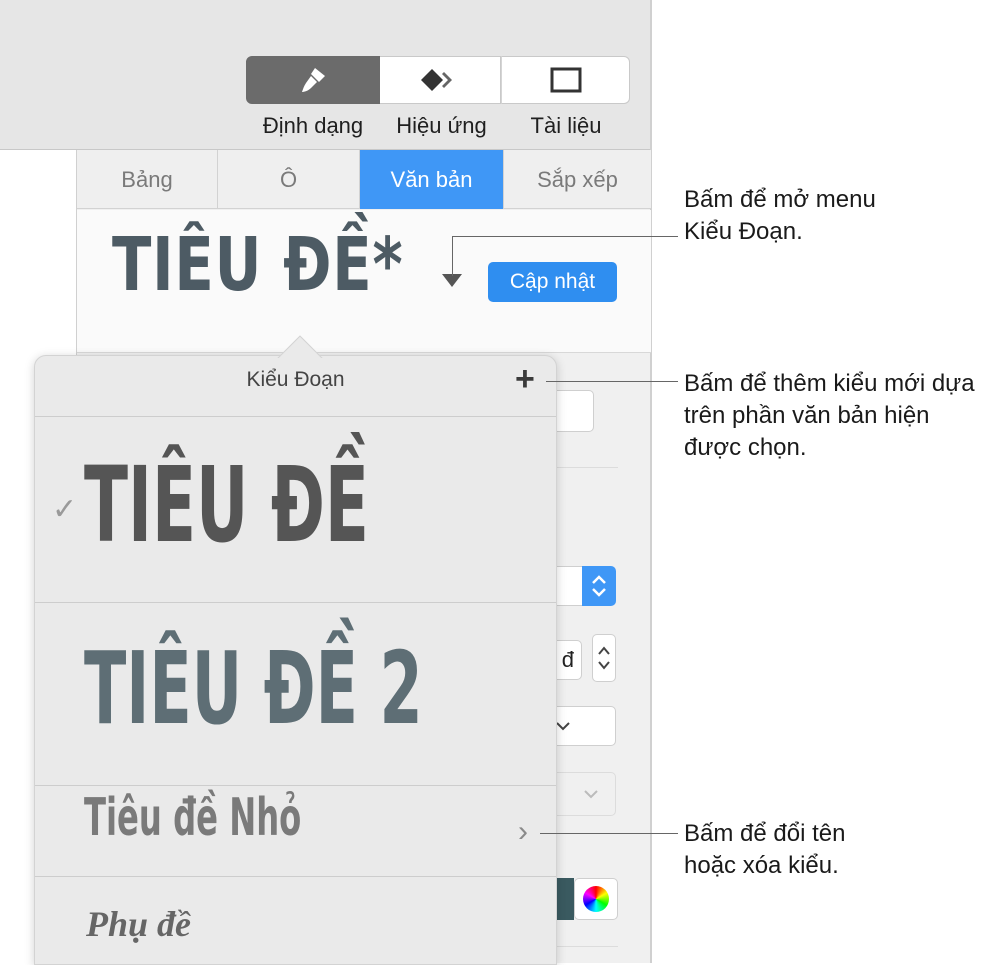 The width and height of the screenshot is (984, 965). I want to click on tab-arrange: Sắp xếp, so click(577, 179).